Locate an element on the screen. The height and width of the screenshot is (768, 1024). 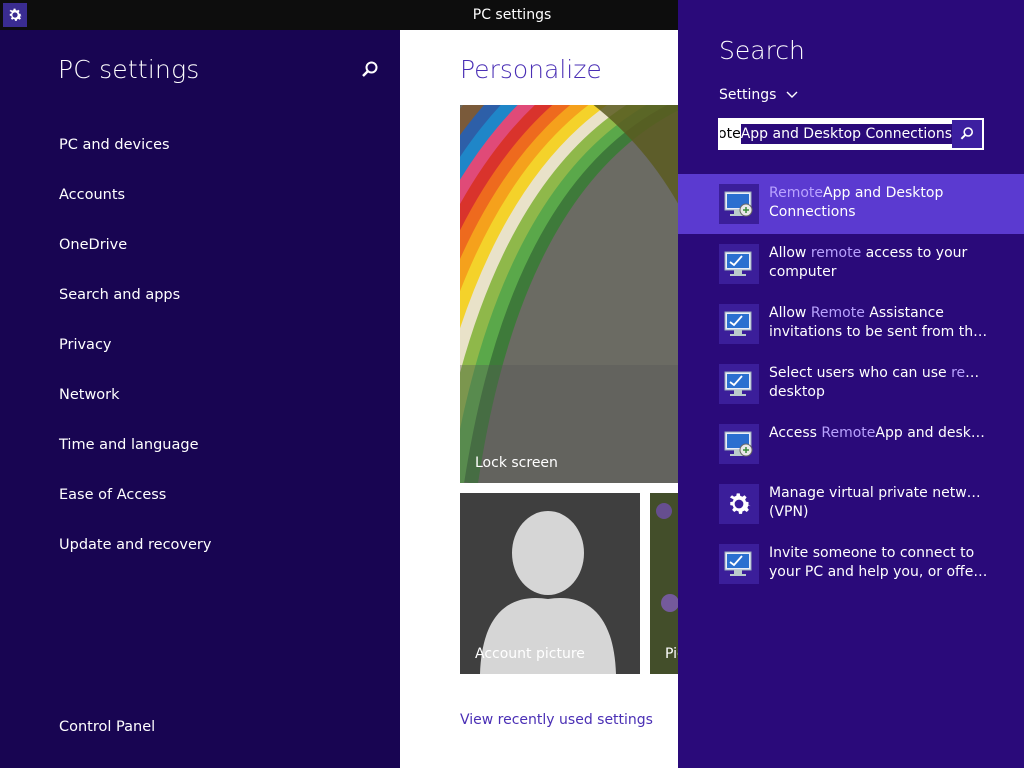
result-text: Assistance is located at coordinates (904, 313).